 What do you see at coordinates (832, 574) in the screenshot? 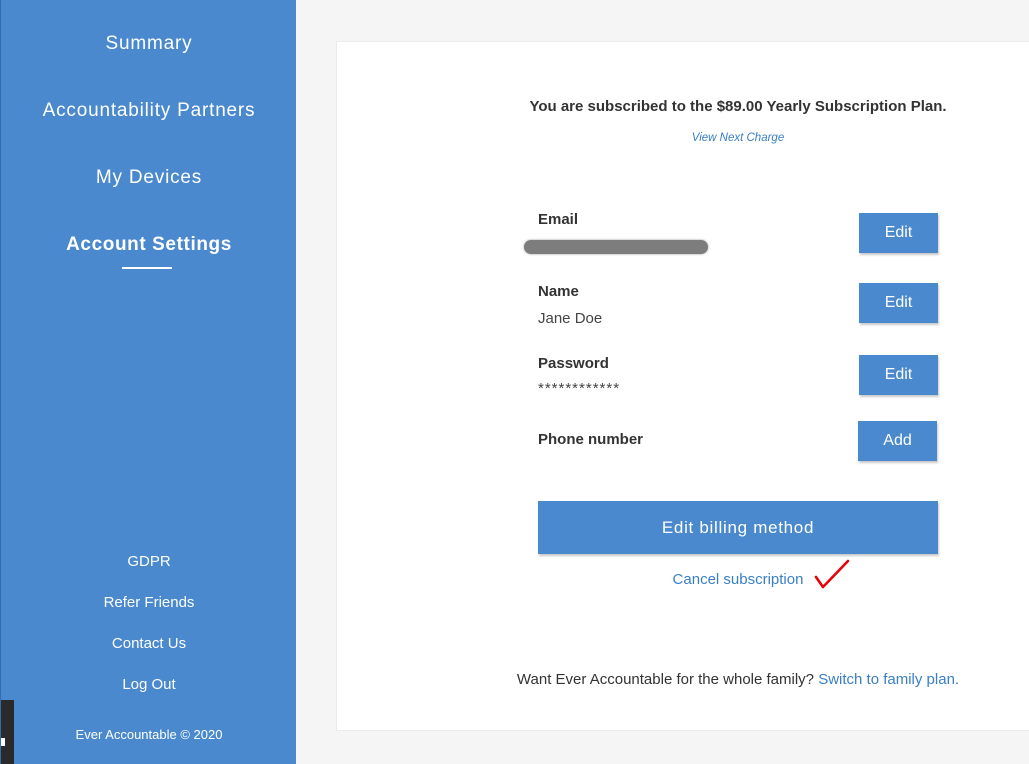
I see `checkmark-icon` at bounding box center [832, 574].